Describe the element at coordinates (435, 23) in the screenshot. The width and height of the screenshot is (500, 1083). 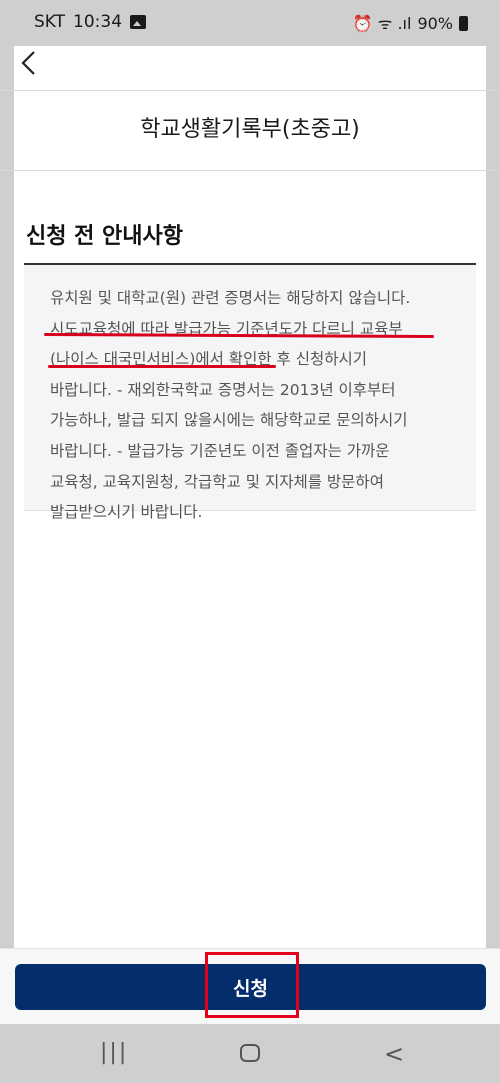
I see `battery-level: 90%` at that location.